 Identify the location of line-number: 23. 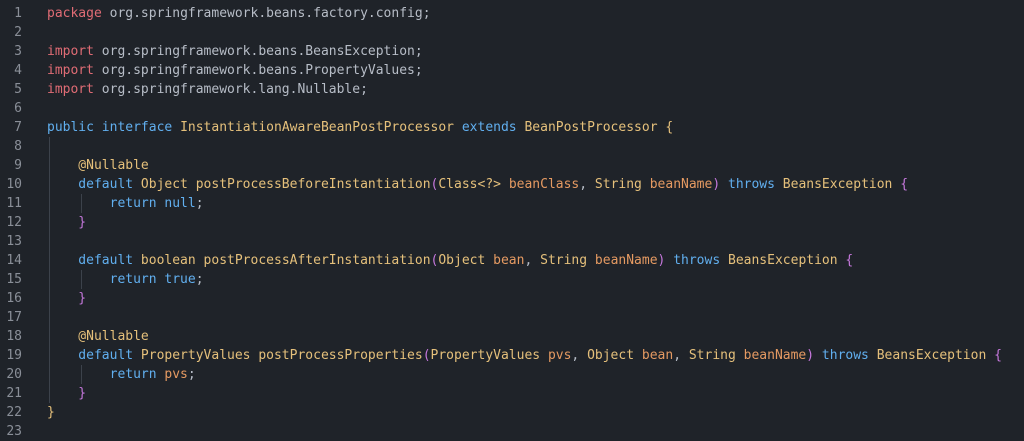
(14, 431).